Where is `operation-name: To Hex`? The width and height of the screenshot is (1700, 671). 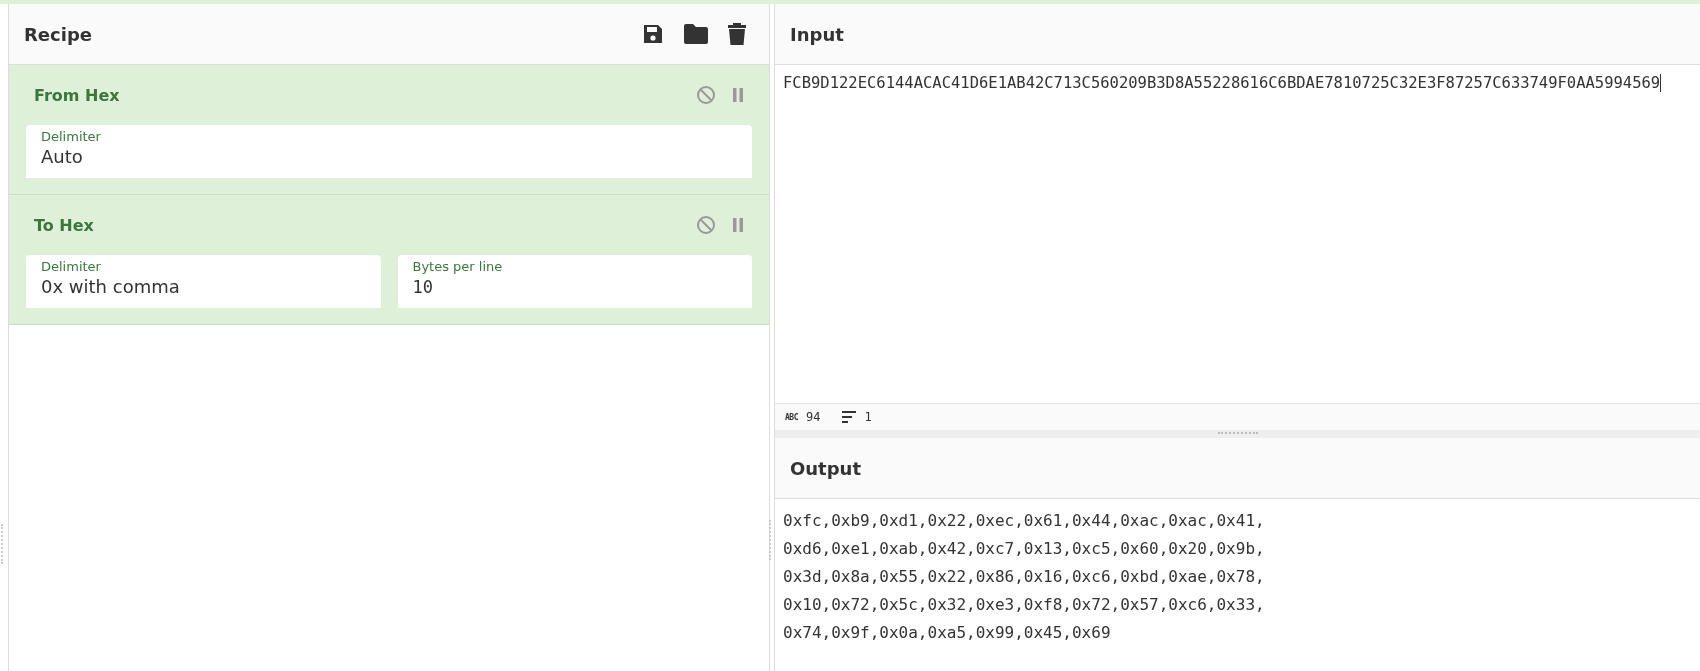 operation-name: To Hex is located at coordinates (64, 225).